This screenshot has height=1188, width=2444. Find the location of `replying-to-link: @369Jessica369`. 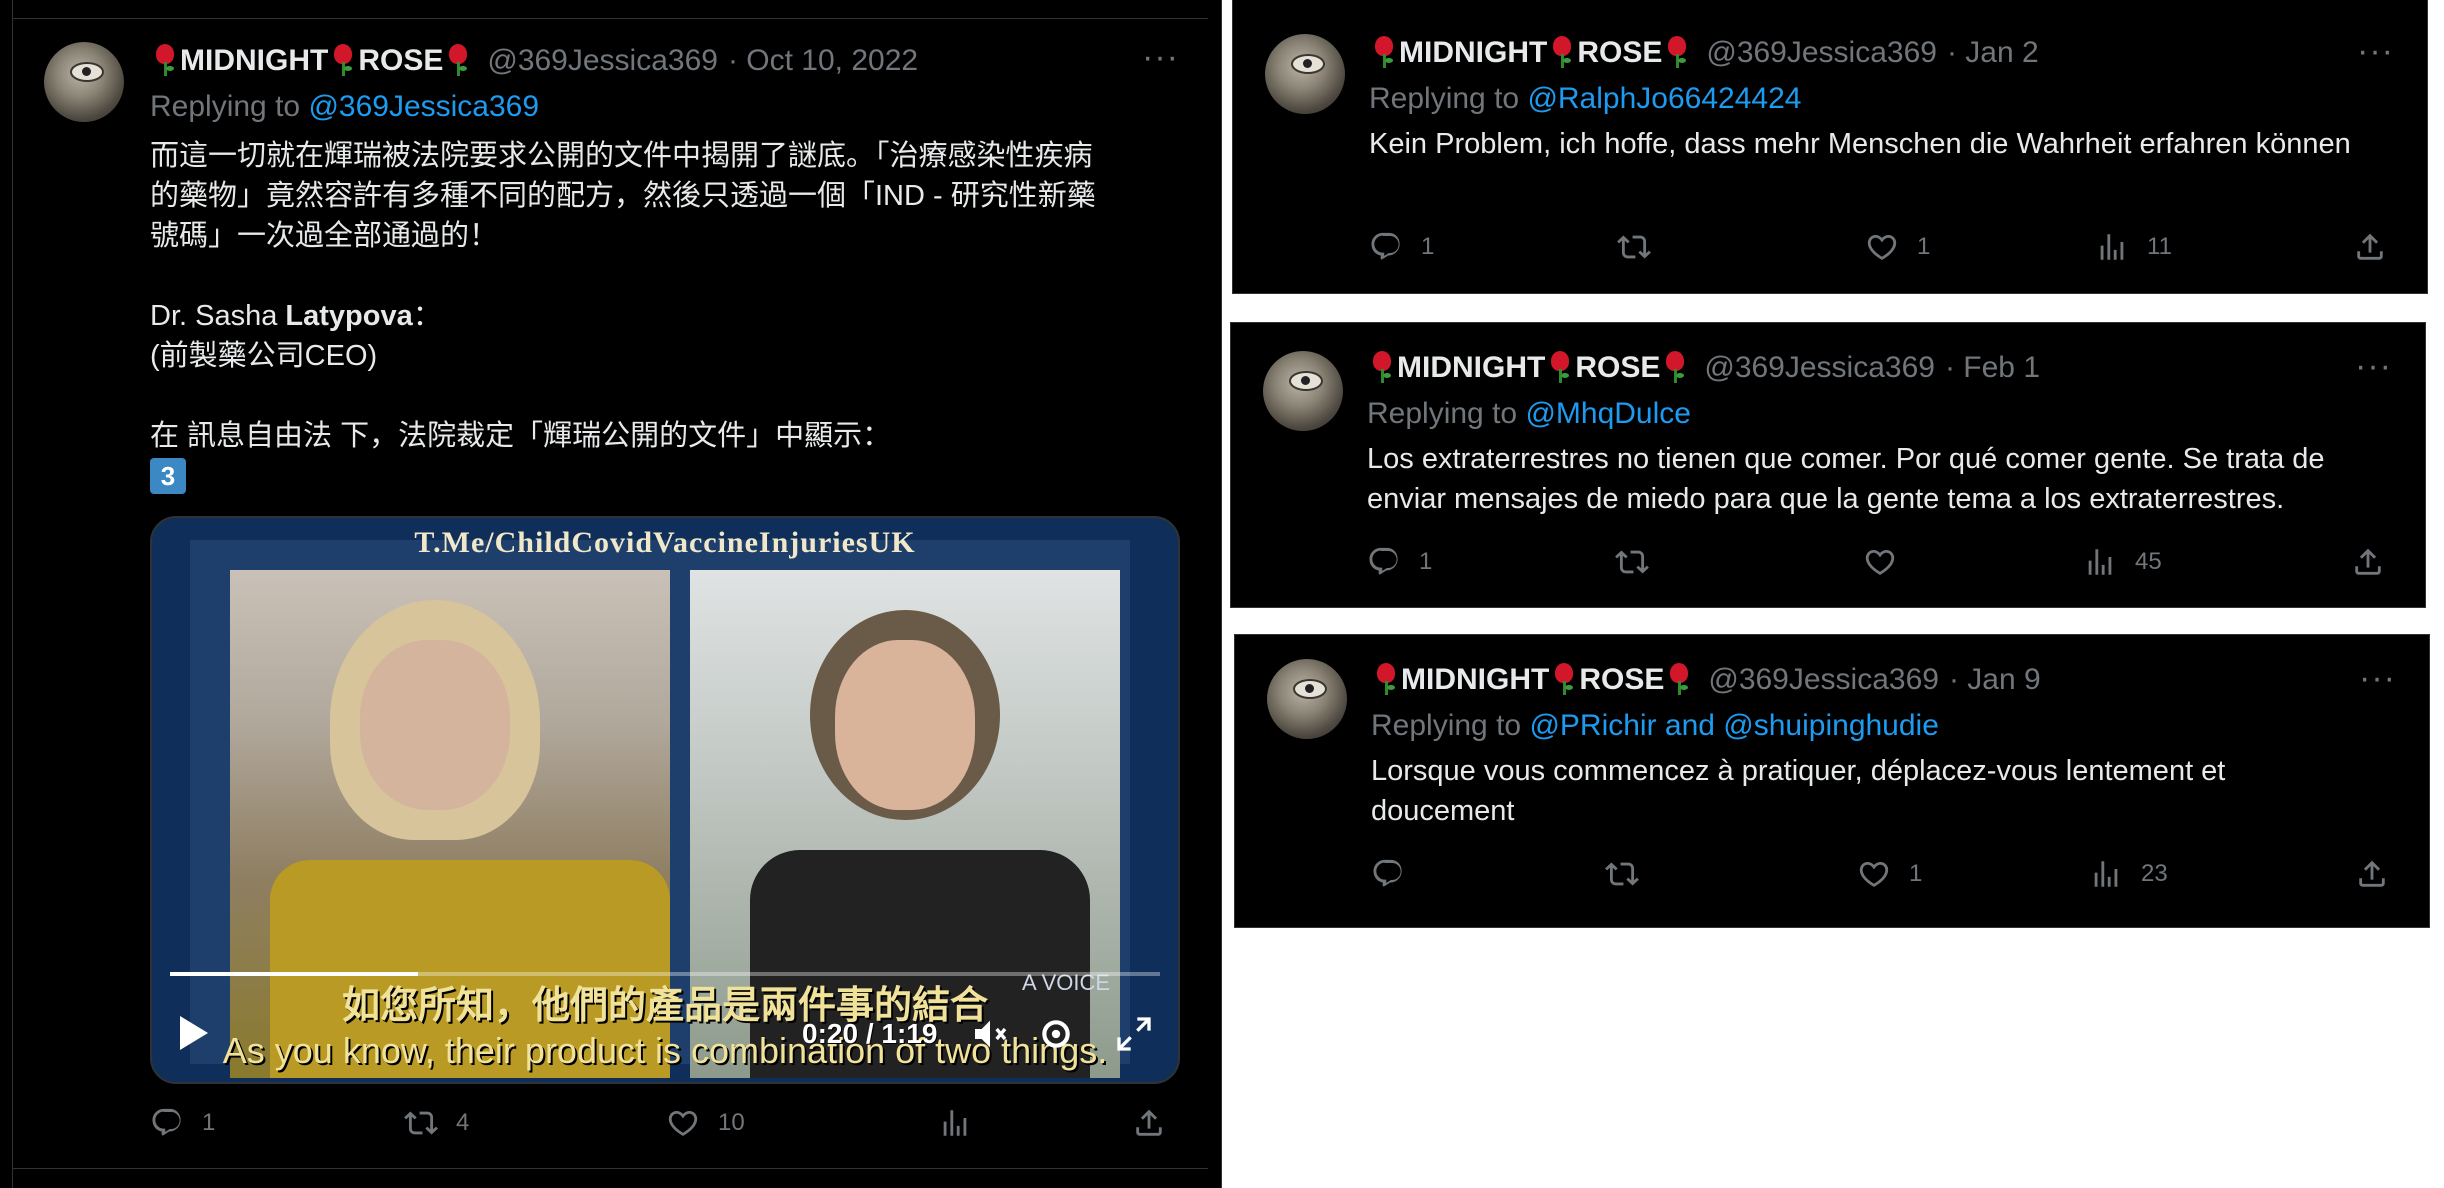

replying-to-link: @369Jessica369 is located at coordinates (423, 106).